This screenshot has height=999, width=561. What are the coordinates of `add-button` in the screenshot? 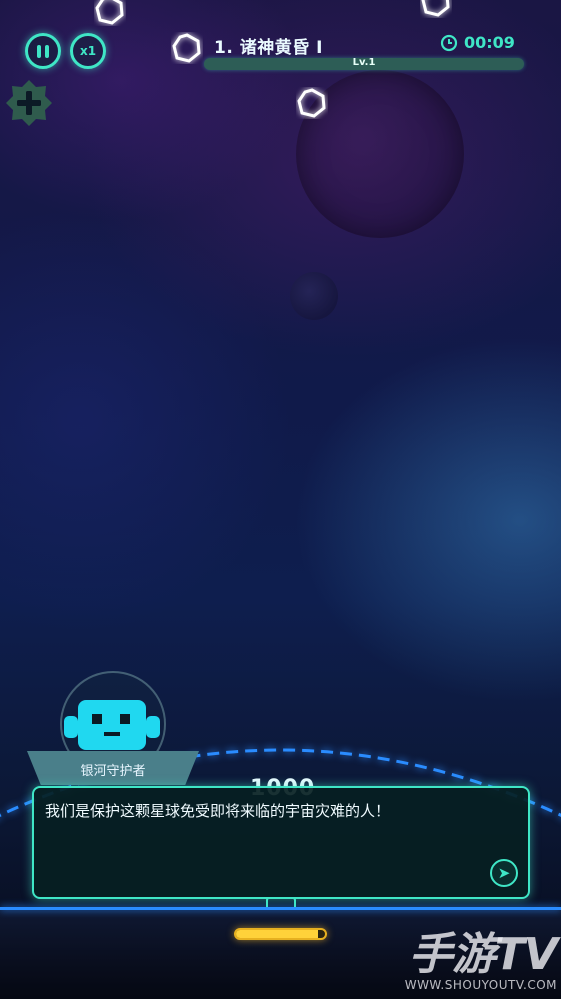 It's located at (29, 103).